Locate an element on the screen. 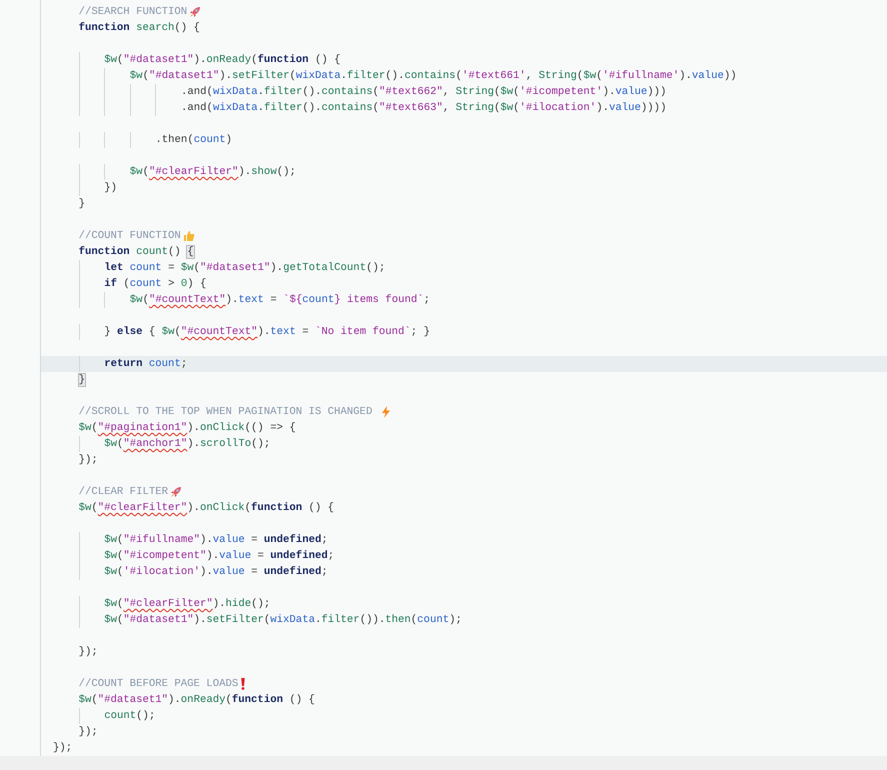 The height and width of the screenshot is (770, 887). code-line: return count; is located at coordinates (146, 364).